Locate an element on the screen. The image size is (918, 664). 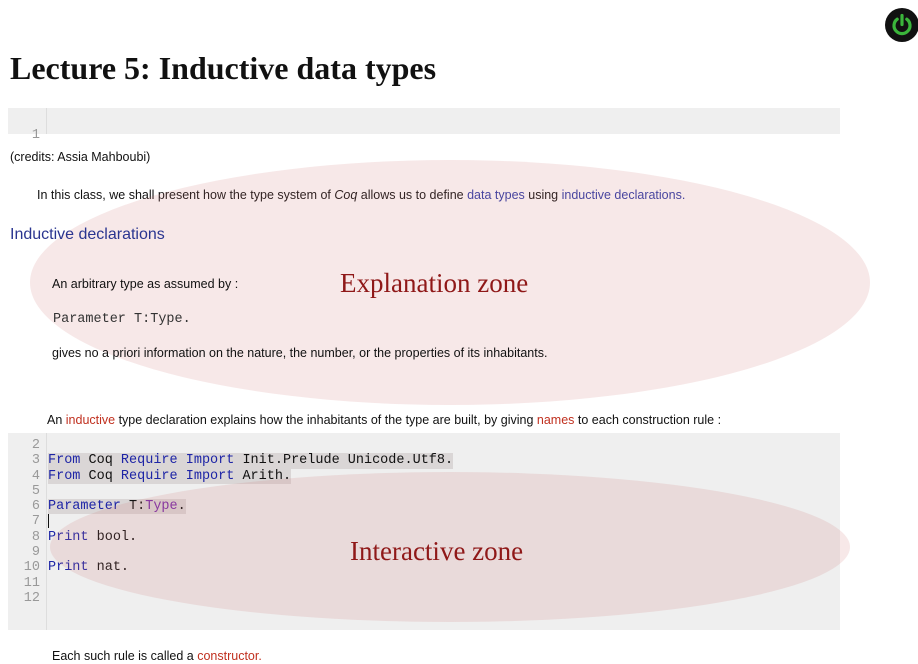
code-editor-1: 1 is located at coordinates (424, 125).